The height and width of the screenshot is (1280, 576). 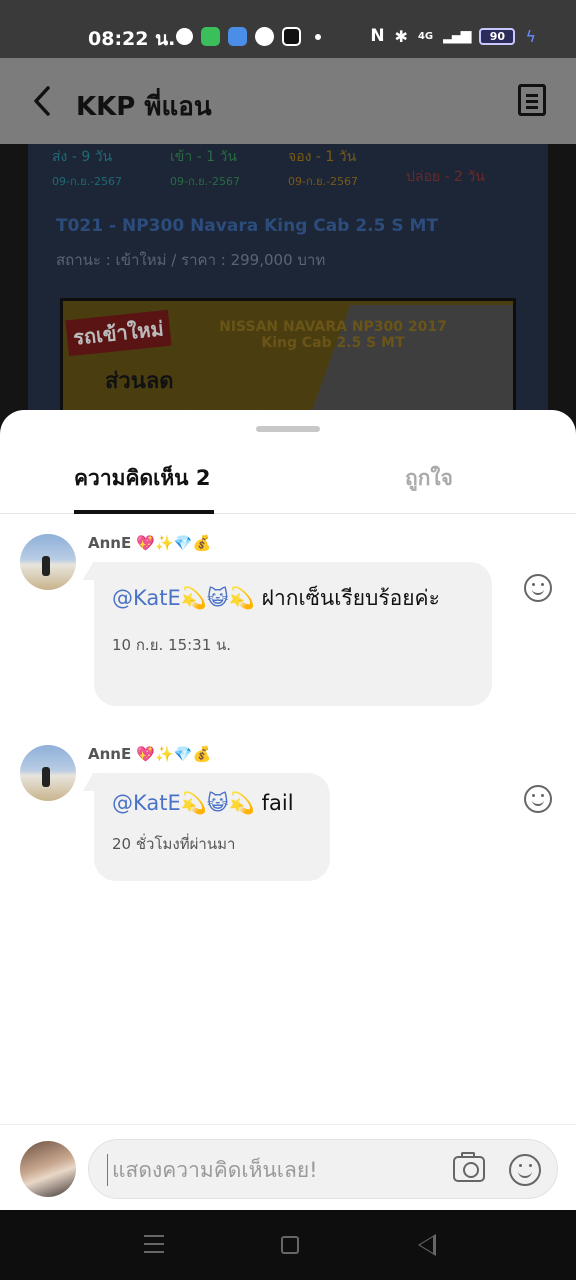 I want to click on line-icon, so click(x=264, y=36).